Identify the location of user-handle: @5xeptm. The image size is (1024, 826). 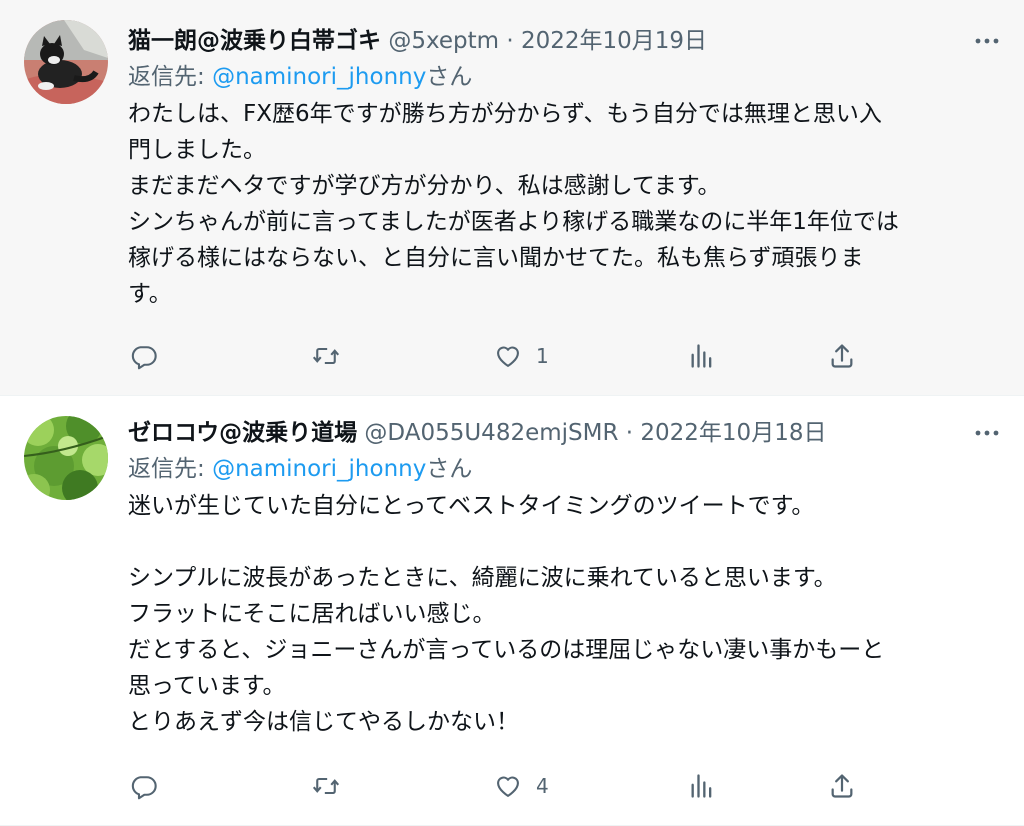
(443, 41).